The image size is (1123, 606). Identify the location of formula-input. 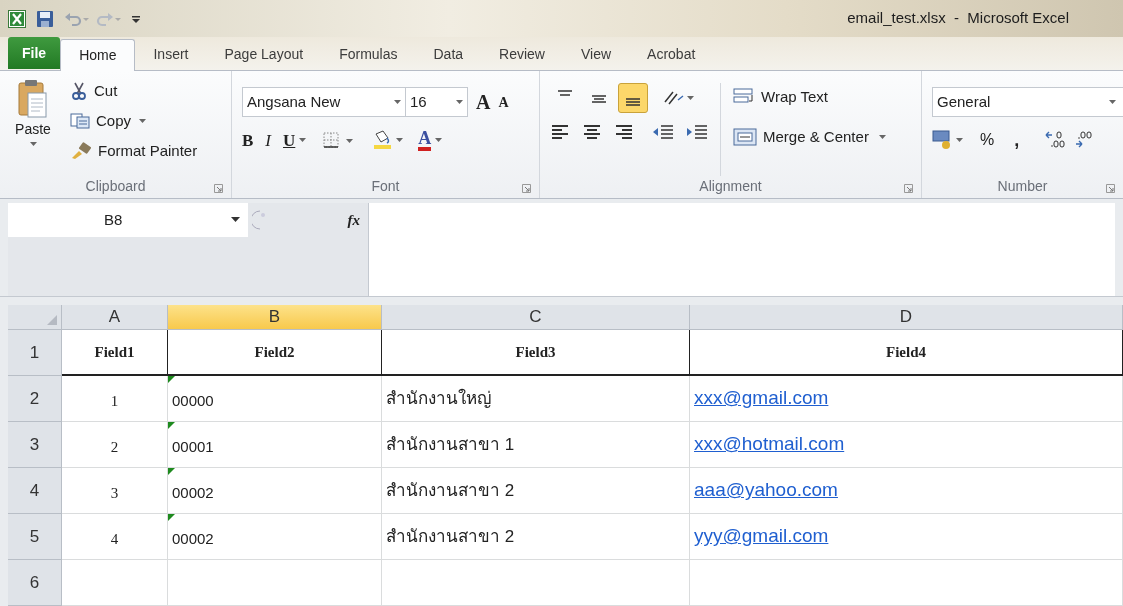
(741, 249).